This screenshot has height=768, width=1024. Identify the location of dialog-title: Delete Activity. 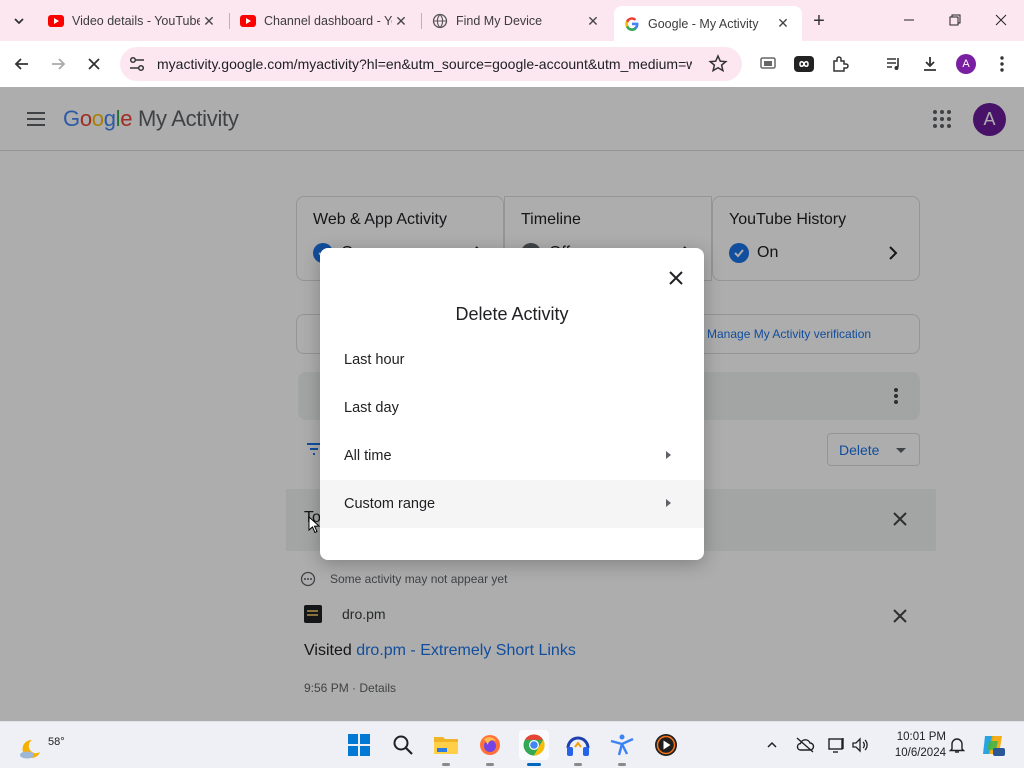
(512, 314).